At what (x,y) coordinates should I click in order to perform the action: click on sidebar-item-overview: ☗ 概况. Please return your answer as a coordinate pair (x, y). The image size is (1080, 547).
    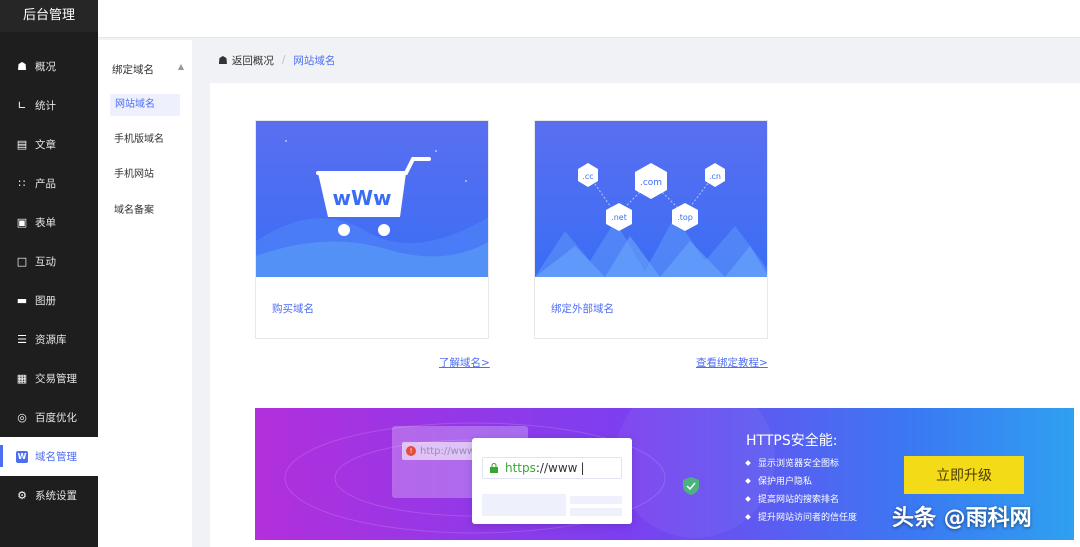
    Looking at the image, I should click on (49, 66).